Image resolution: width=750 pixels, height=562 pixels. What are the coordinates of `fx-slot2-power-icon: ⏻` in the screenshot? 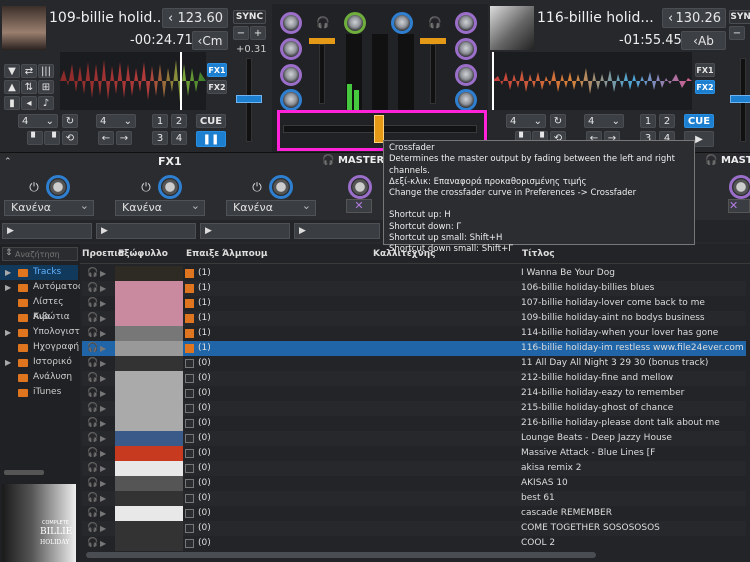 It's located at (146, 187).